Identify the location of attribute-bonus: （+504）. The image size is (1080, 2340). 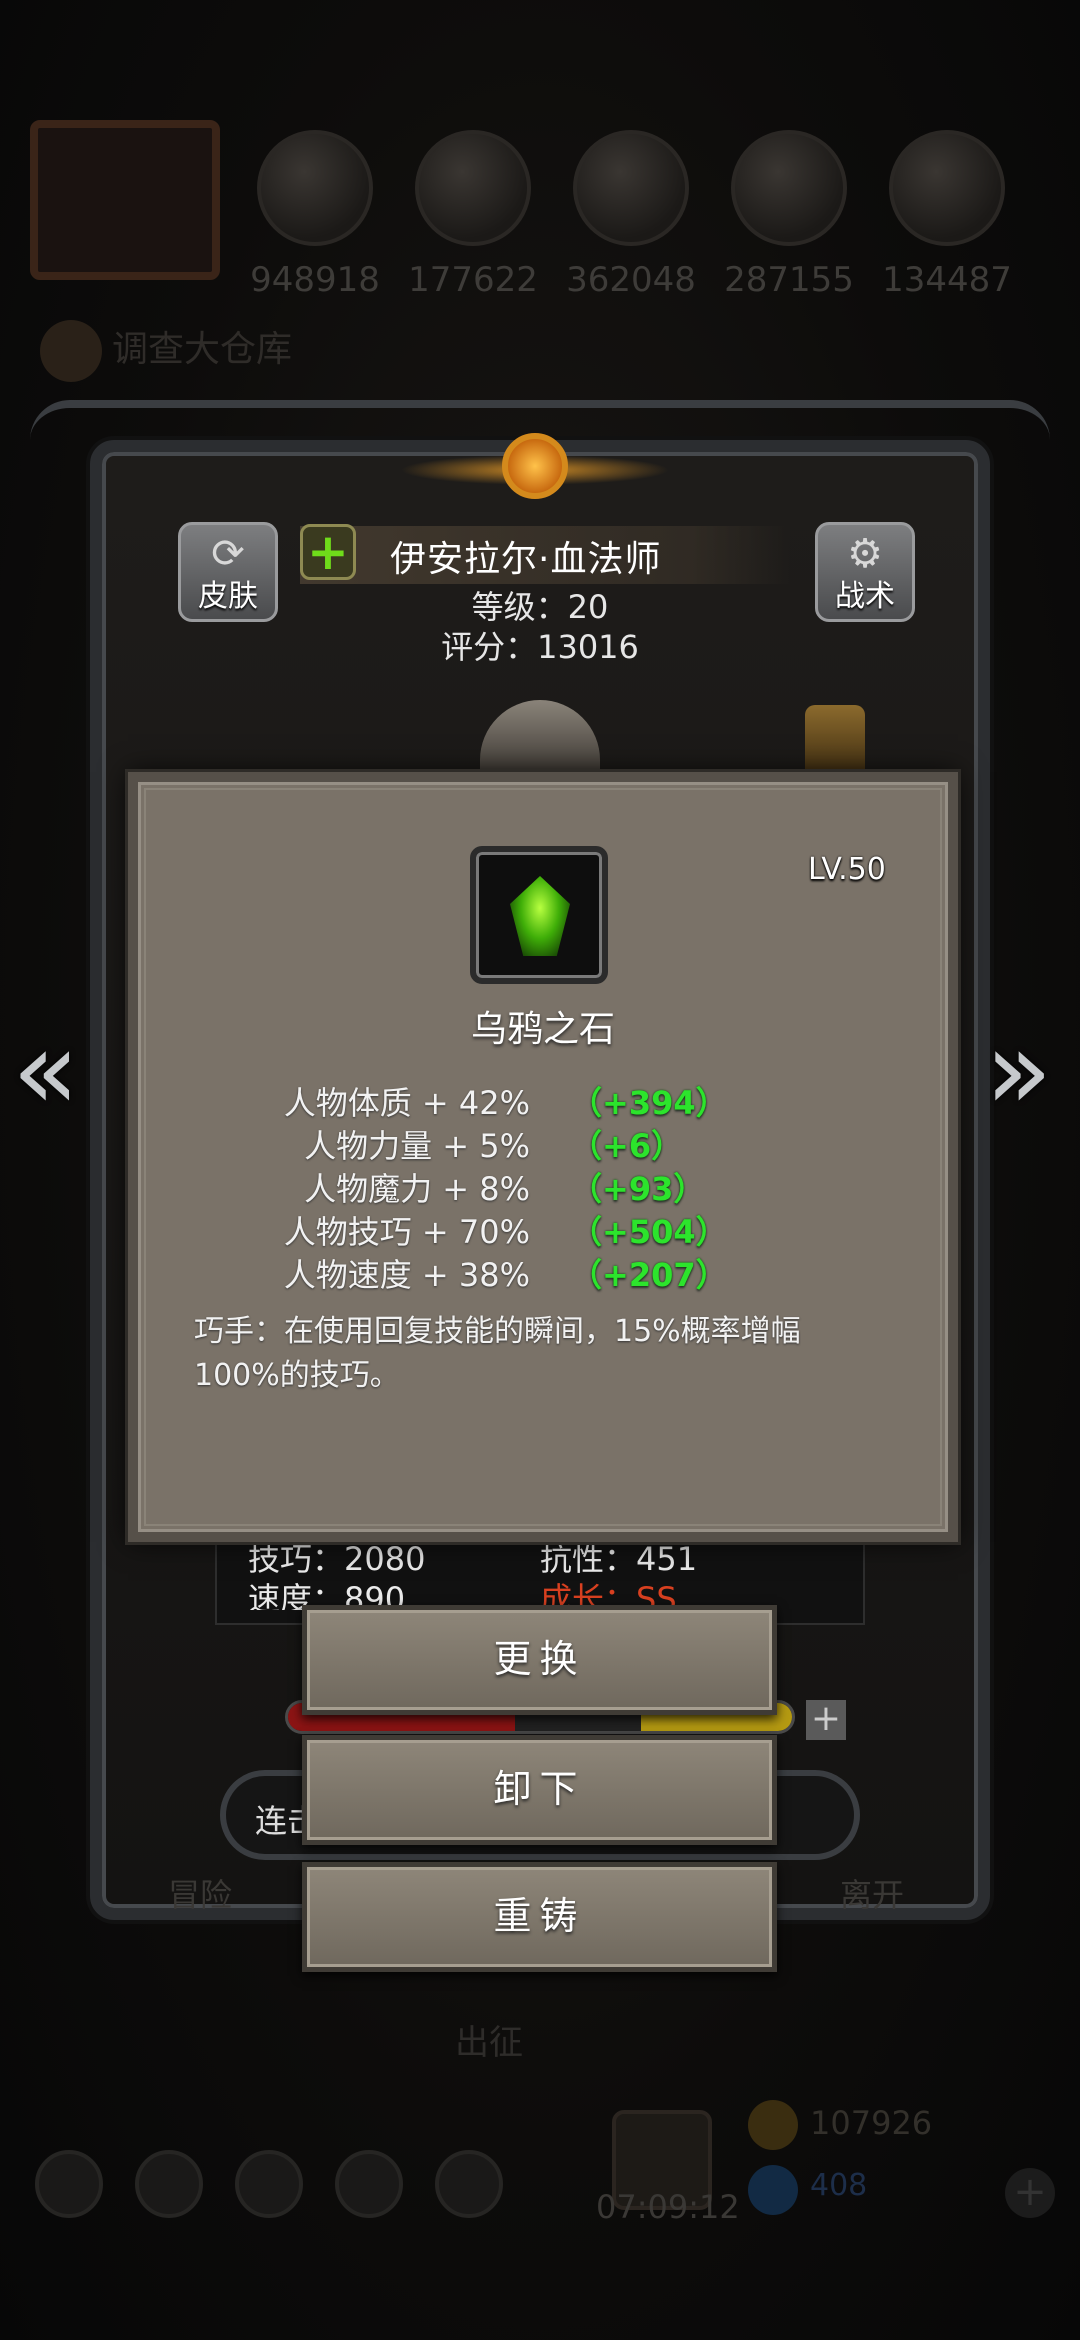
(649, 1232).